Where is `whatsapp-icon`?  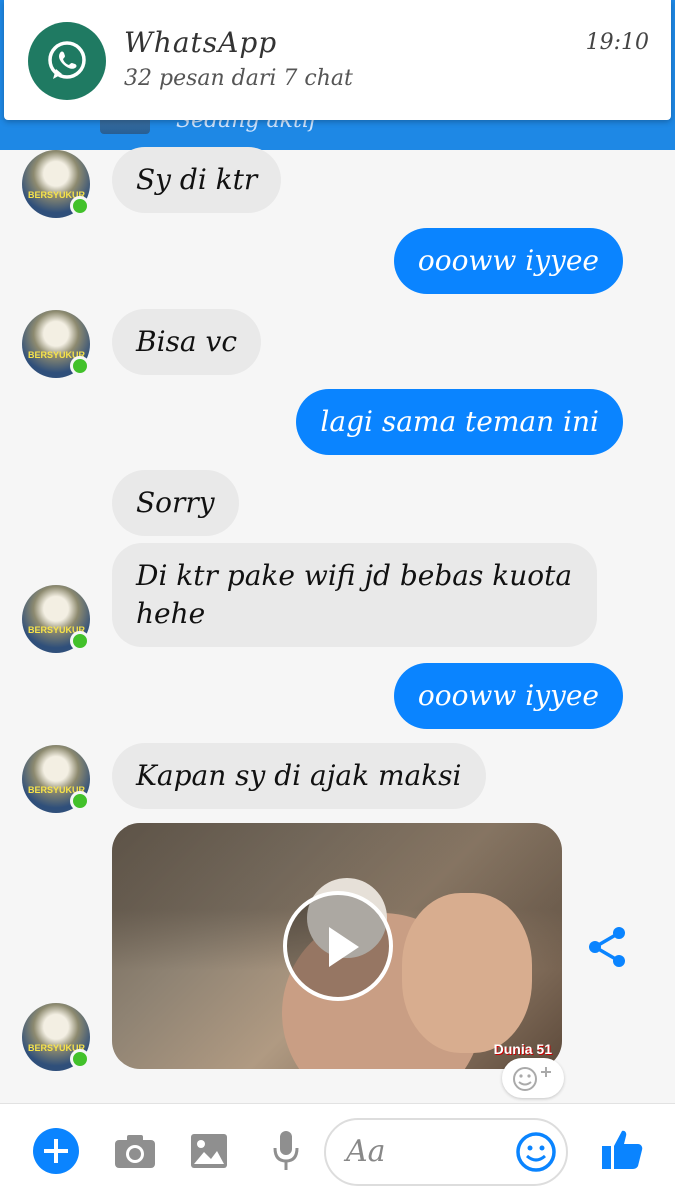 whatsapp-icon is located at coordinates (67, 61).